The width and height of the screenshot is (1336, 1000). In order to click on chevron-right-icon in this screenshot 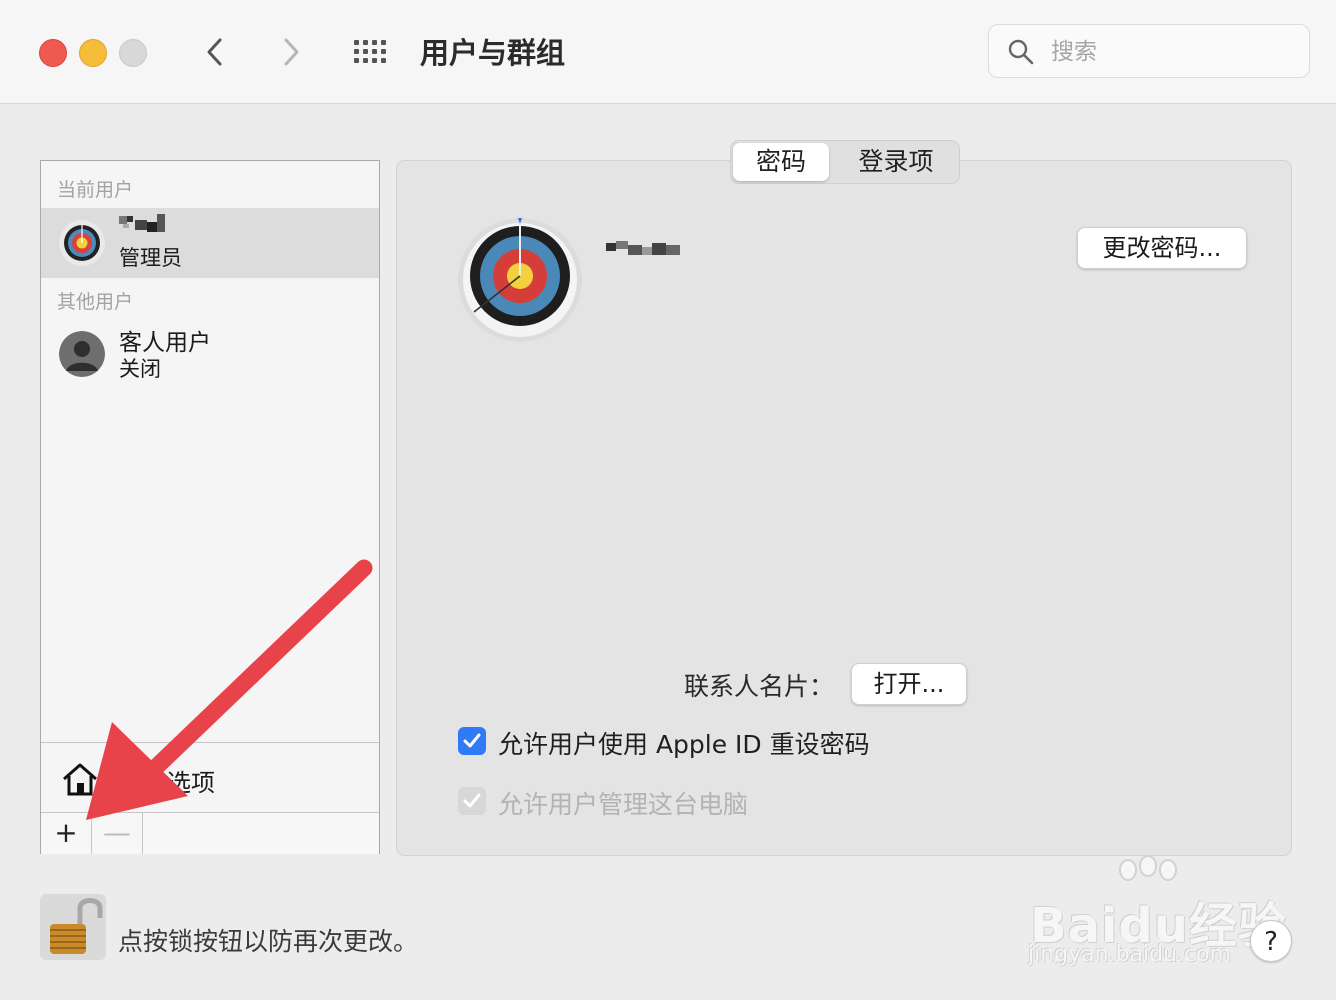, I will do `click(291, 52)`.